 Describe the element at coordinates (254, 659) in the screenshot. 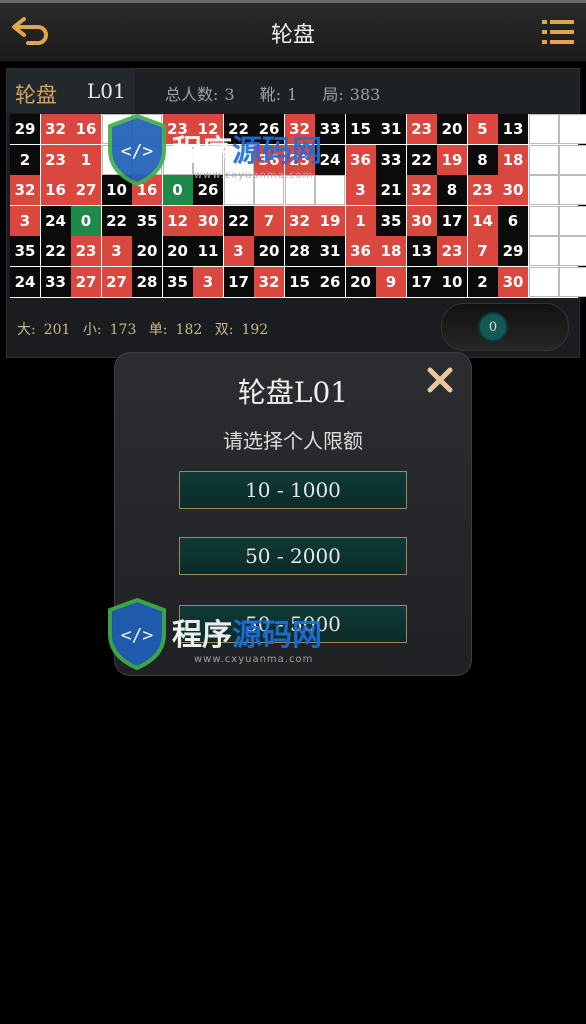

I see `watermark-url: www.cxyuanma.com` at that location.